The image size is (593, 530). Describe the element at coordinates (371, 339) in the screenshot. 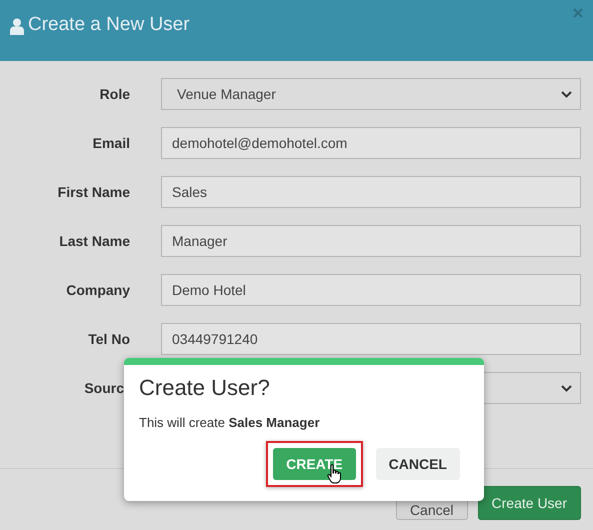

I see `input-field: 03449791240` at that location.